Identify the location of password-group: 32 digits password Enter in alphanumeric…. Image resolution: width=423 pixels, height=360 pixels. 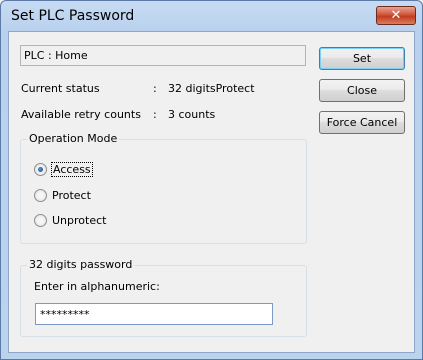
(163, 297).